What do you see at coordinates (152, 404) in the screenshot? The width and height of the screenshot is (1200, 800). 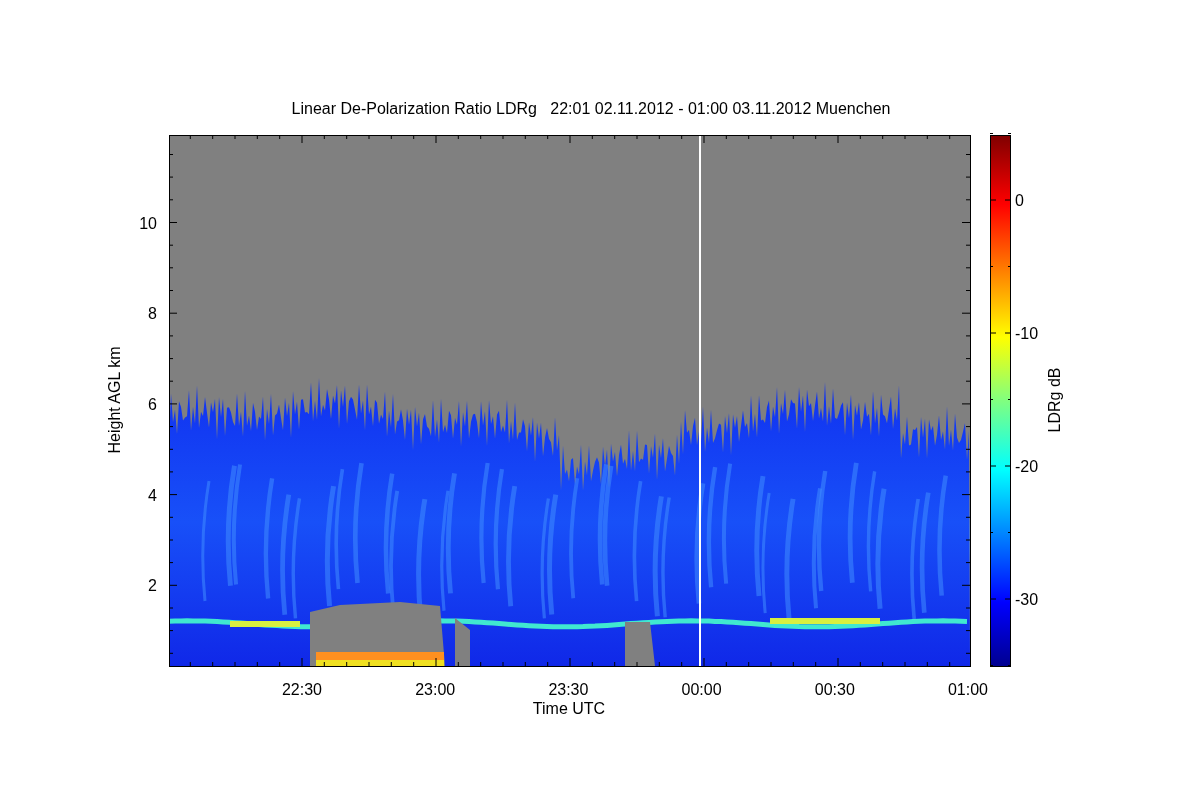 I see `y-tick-label: 6` at bounding box center [152, 404].